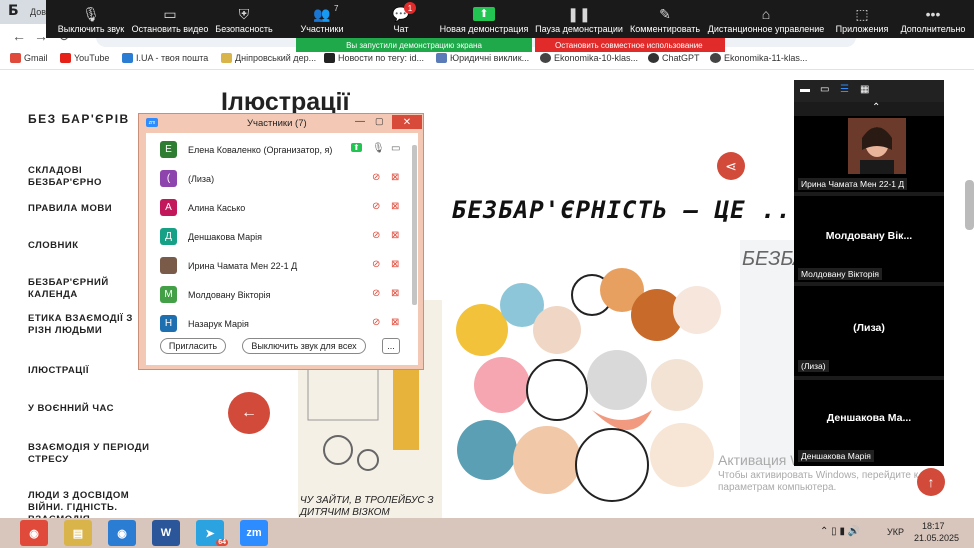 The image size is (974, 548). Describe the element at coordinates (407, 122) in the screenshot. I see `panel-close-button: ✕` at that location.